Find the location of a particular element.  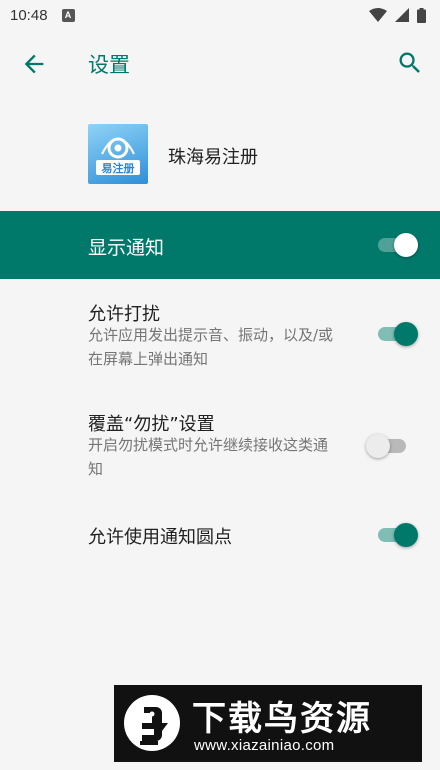

watermark-title: 下载鸟资源 is located at coordinates (282, 719).